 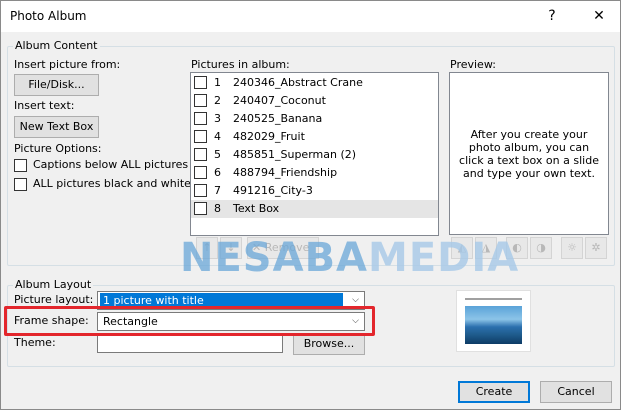 What do you see at coordinates (54, 299) in the screenshot?
I see `picture-layout-label: Picture layout:` at bounding box center [54, 299].